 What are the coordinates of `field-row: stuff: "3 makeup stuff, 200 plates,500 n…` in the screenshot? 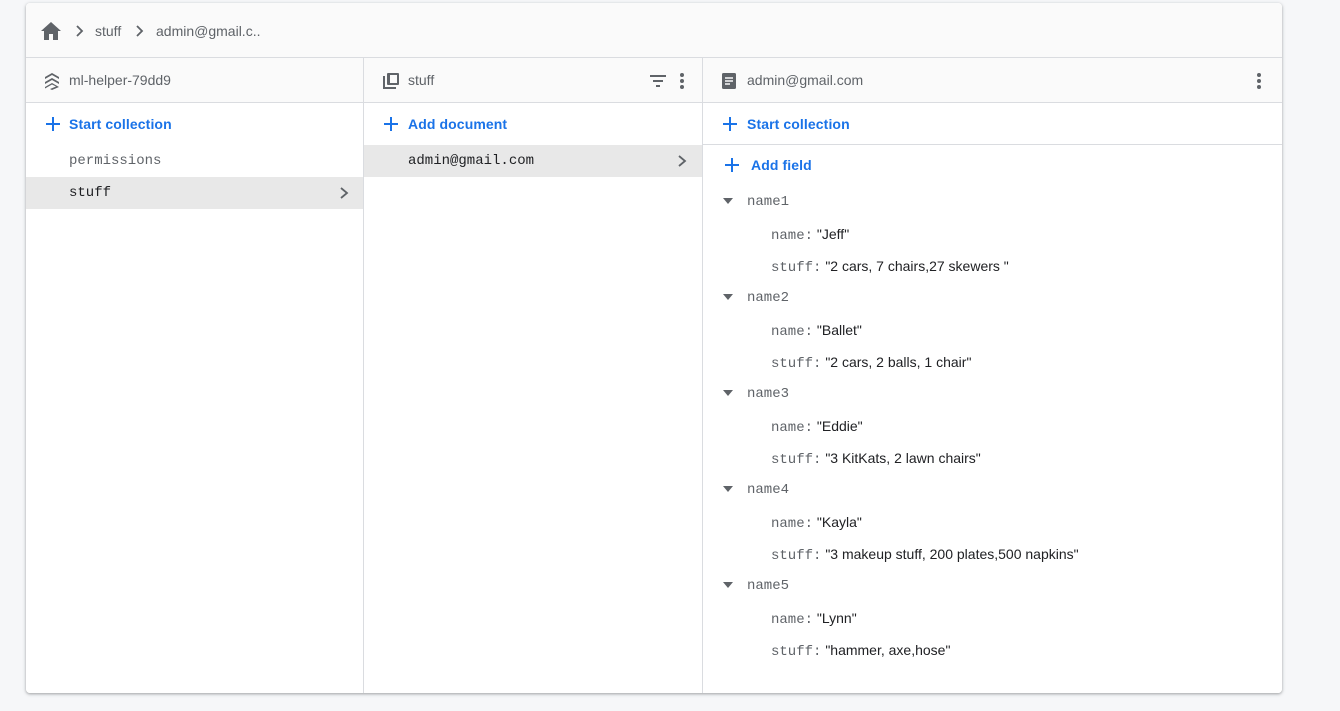 It's located at (925, 554).